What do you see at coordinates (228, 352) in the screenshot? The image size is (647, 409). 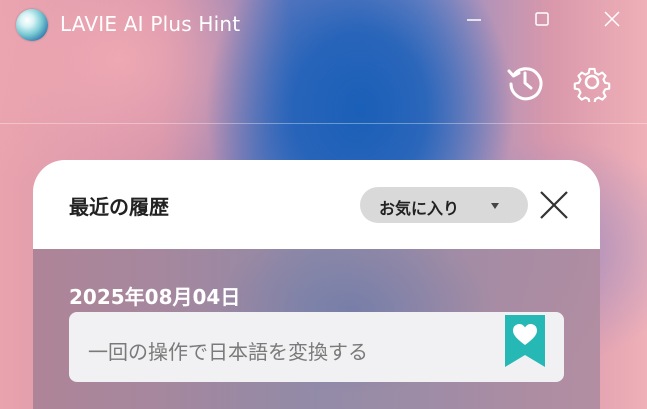 I see `history-item-text: 一回の操作で日本語を変換する` at bounding box center [228, 352].